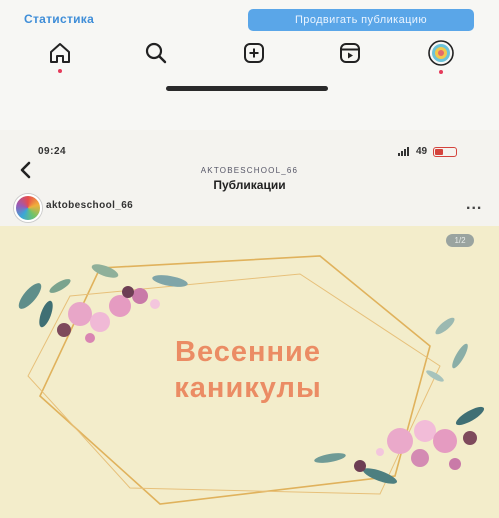  I want to click on nav-home, so click(60, 54).